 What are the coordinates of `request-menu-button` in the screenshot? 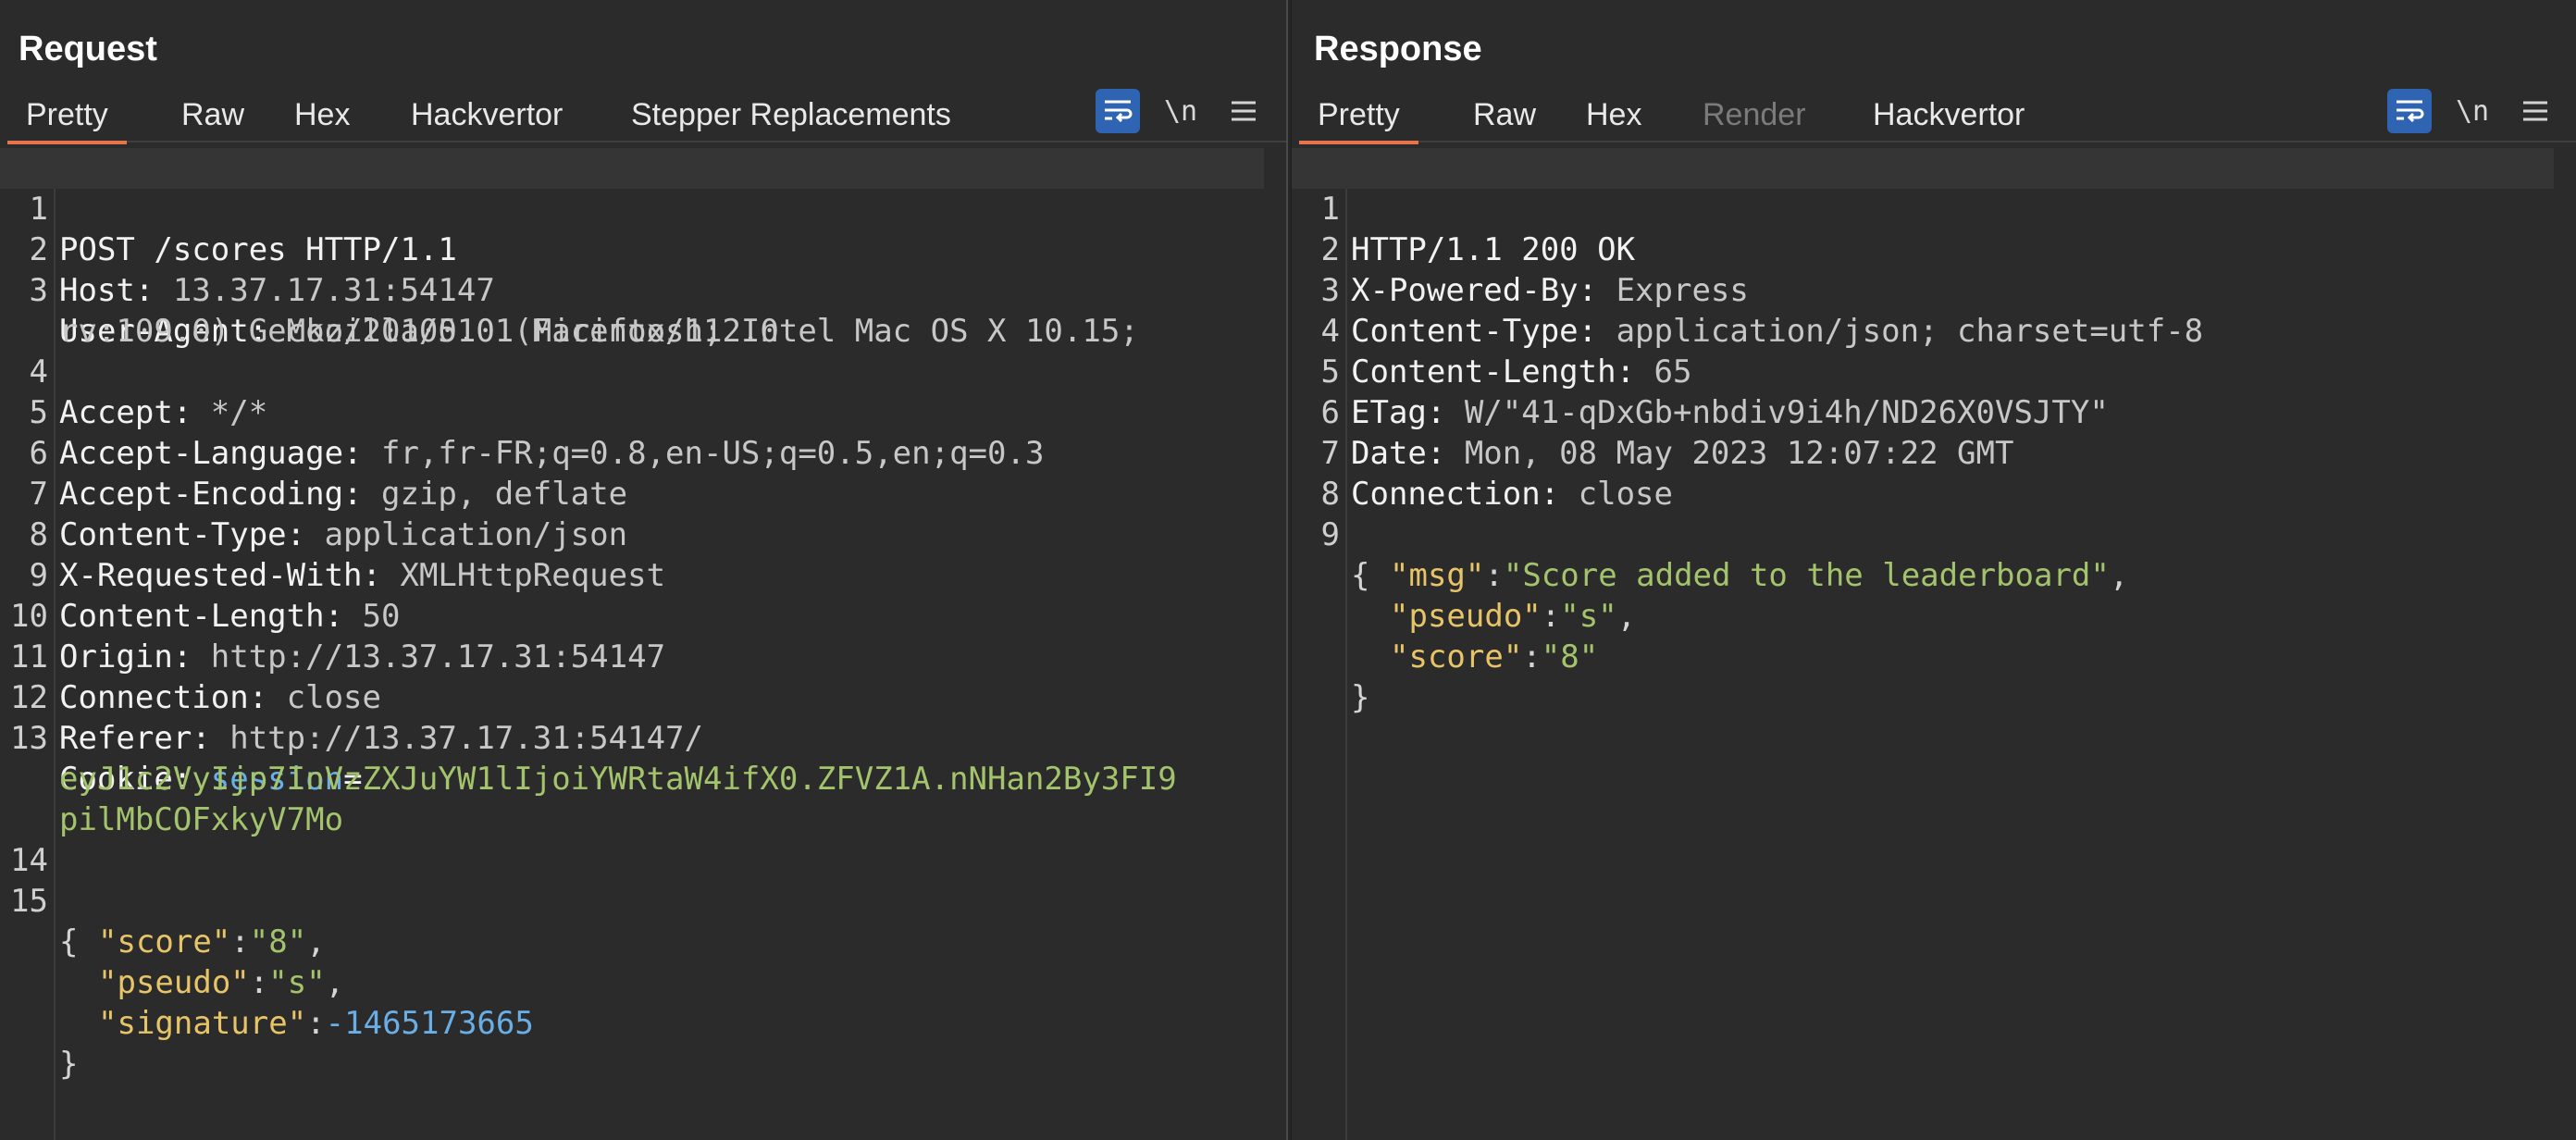 It's located at (1244, 111).